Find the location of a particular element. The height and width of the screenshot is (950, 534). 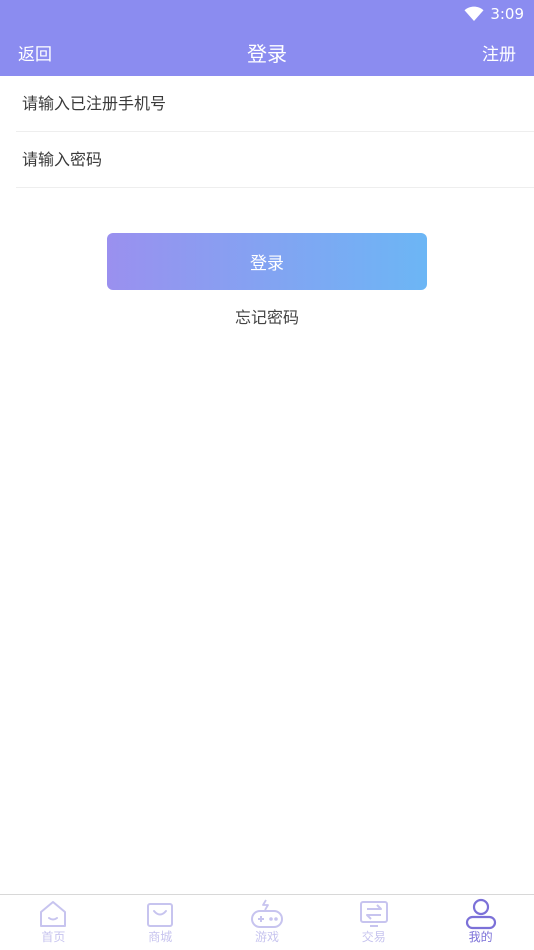

password-field-row is located at coordinates (275, 160).